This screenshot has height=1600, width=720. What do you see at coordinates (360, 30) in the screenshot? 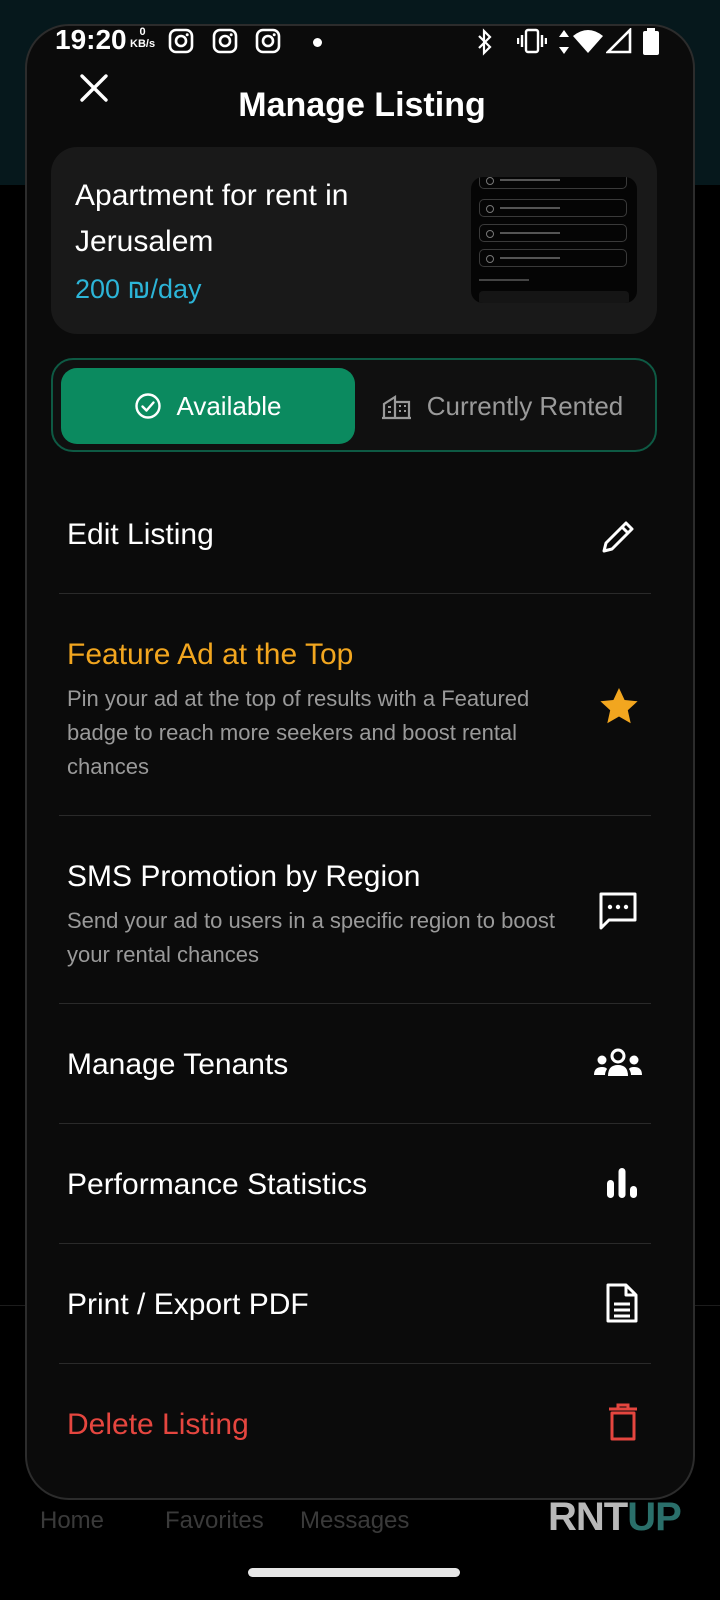
I see `status-bar: 19:20 0 KB/s` at bounding box center [360, 30].